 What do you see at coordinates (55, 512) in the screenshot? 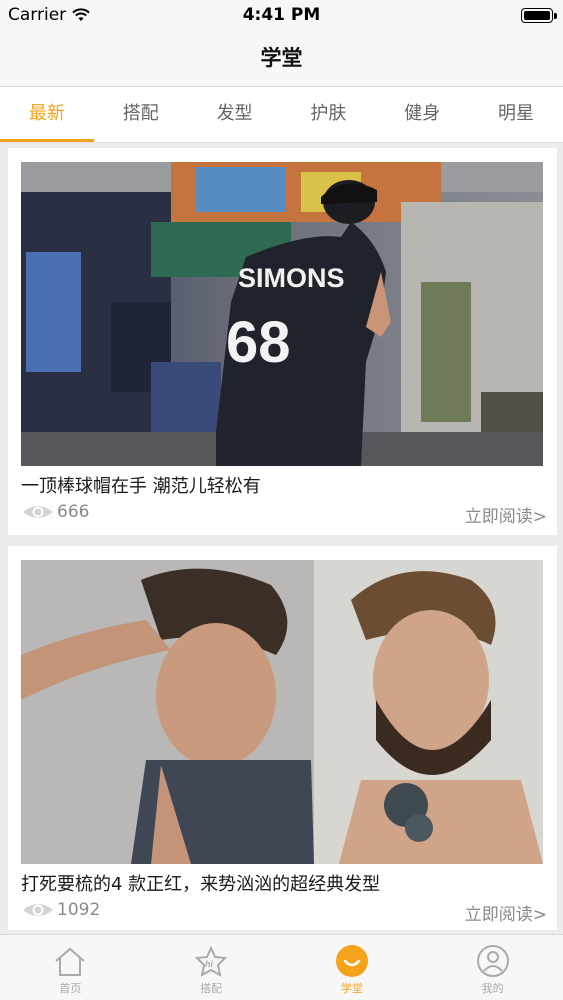
I see `view-count: 666` at bounding box center [55, 512].